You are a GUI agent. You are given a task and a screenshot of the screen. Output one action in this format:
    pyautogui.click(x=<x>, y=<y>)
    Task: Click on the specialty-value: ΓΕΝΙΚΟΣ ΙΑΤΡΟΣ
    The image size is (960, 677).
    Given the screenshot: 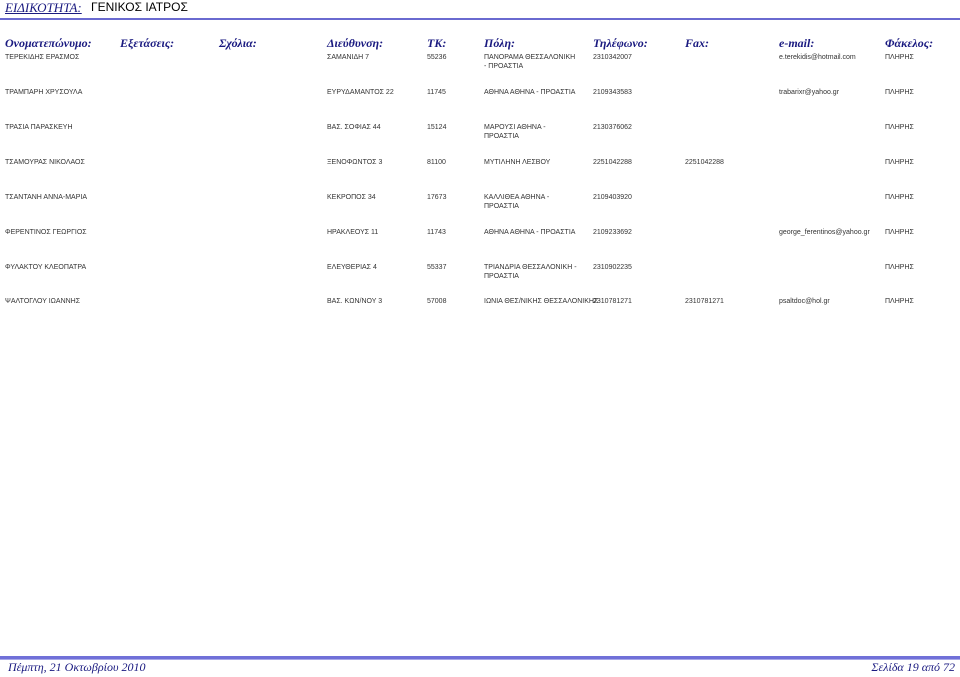 What is the action you would take?
    pyautogui.click(x=139, y=7)
    